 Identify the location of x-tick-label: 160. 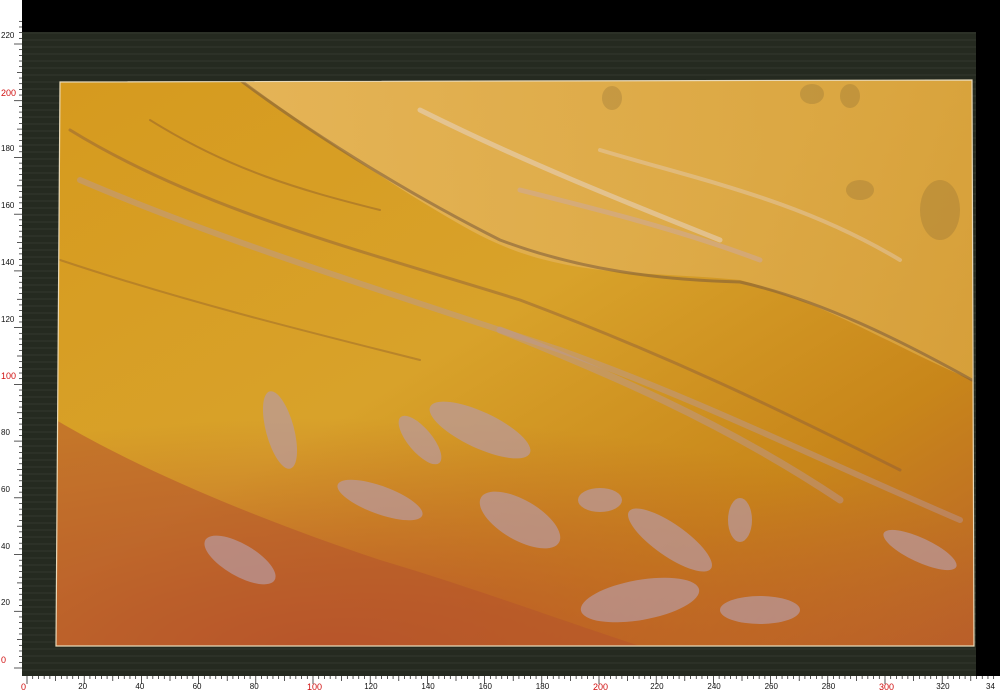
(485, 686).